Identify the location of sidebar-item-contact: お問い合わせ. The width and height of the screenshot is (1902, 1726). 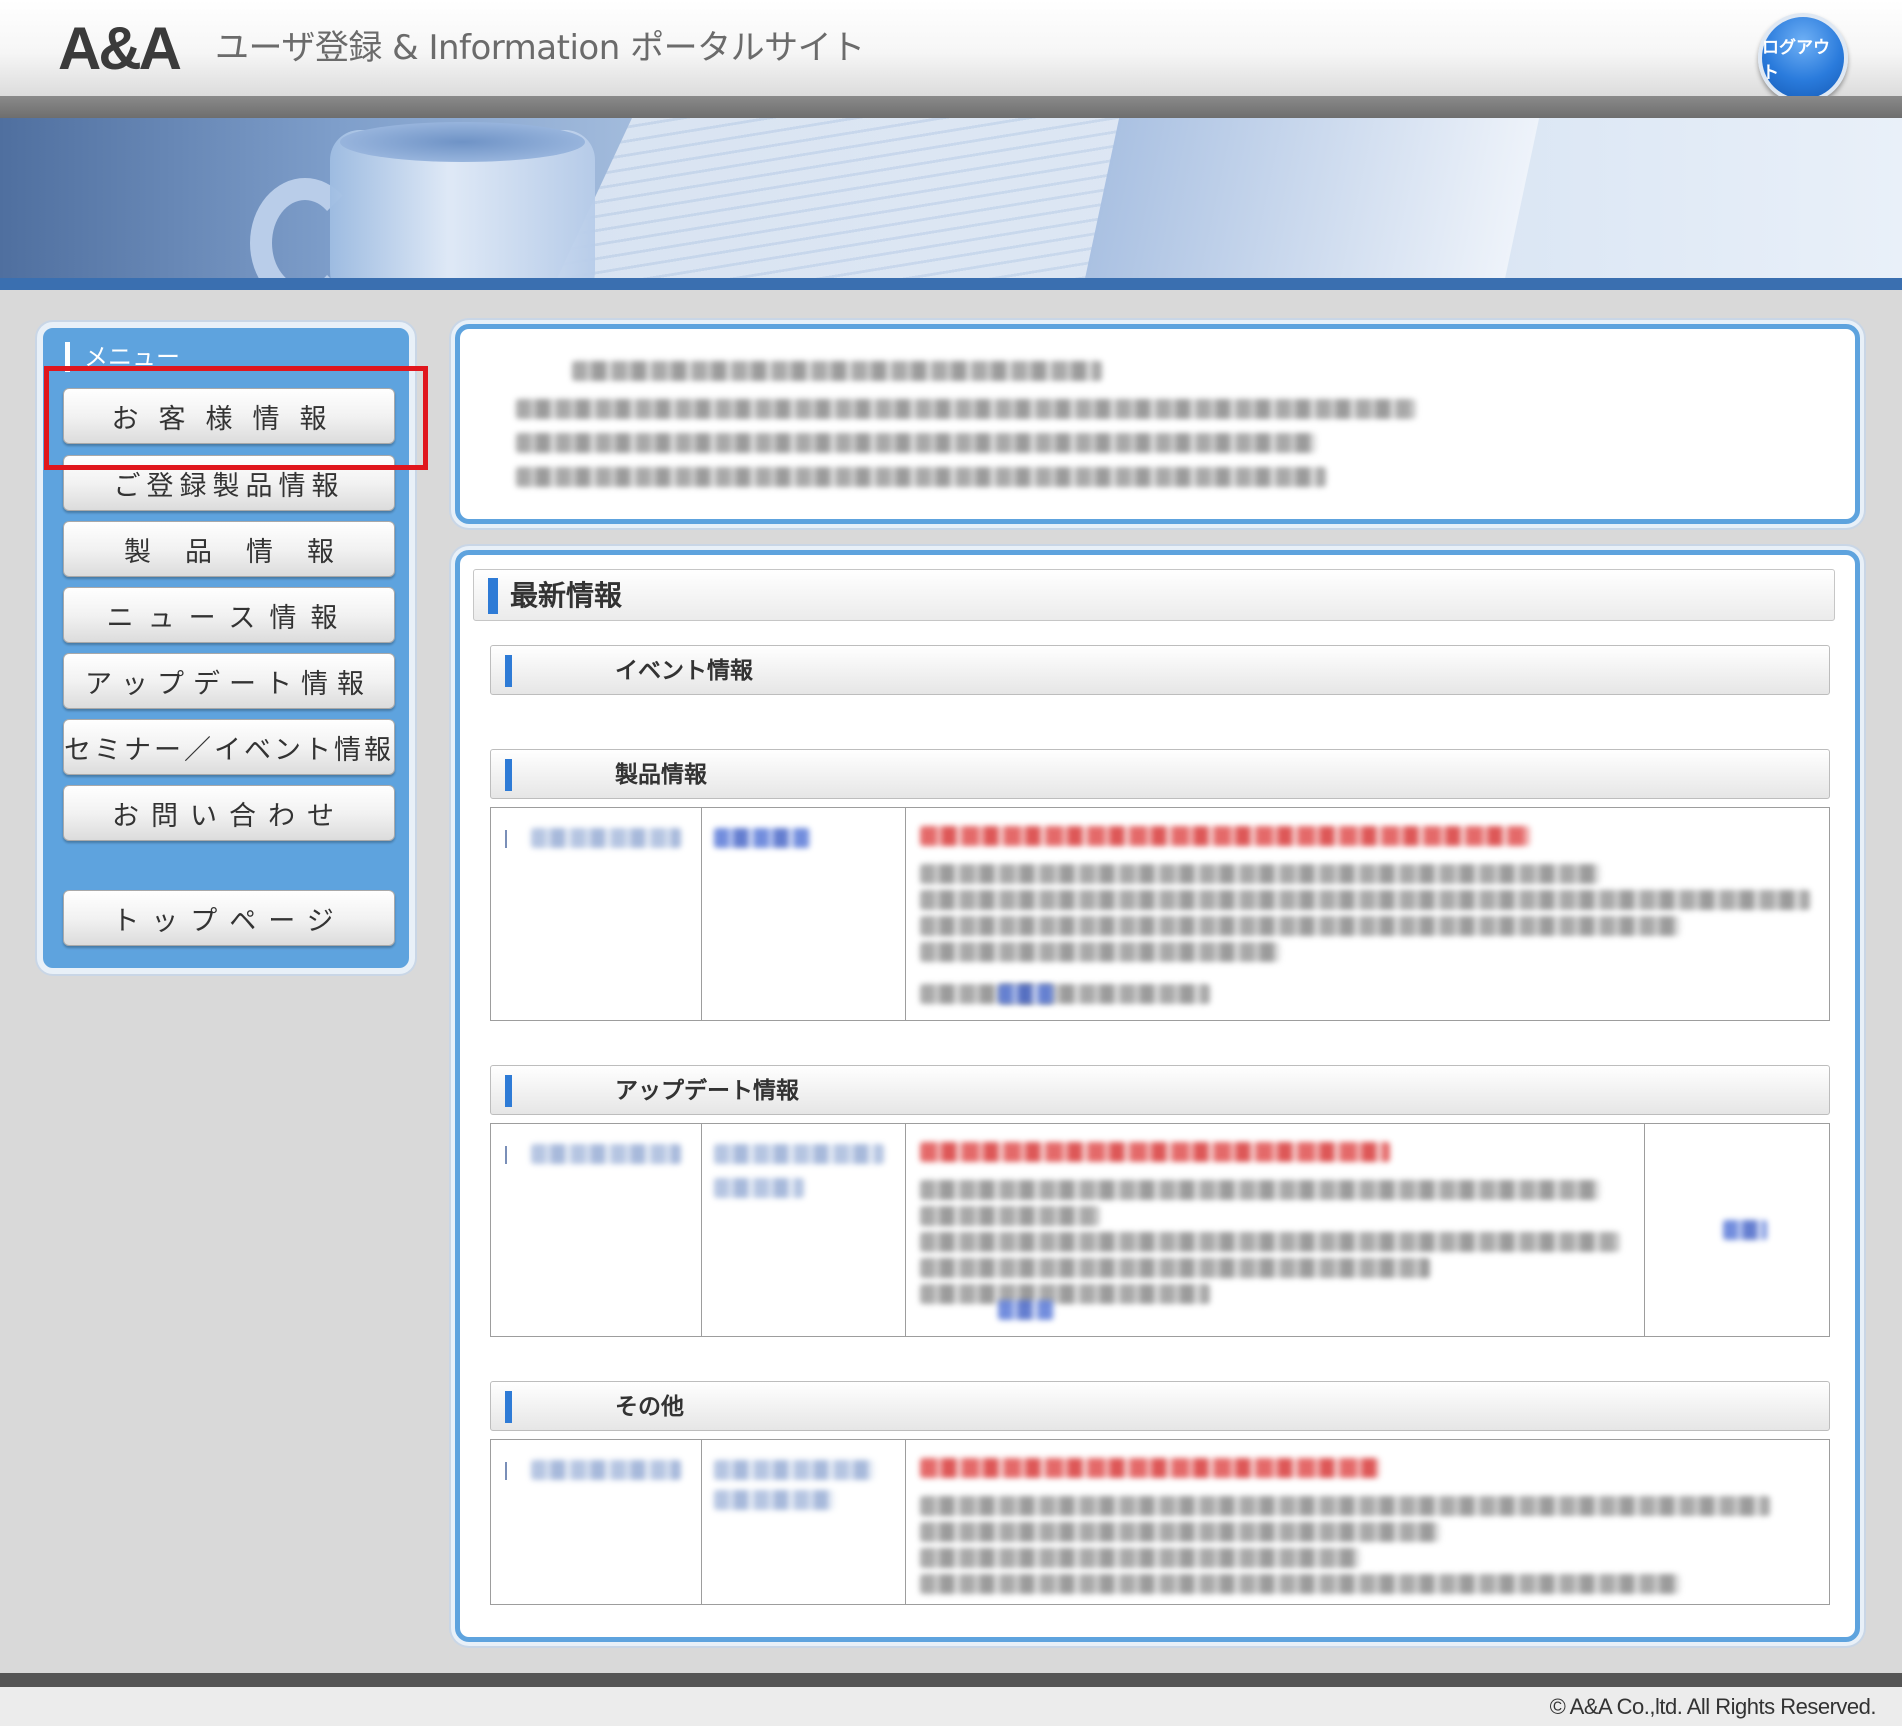
(229, 813).